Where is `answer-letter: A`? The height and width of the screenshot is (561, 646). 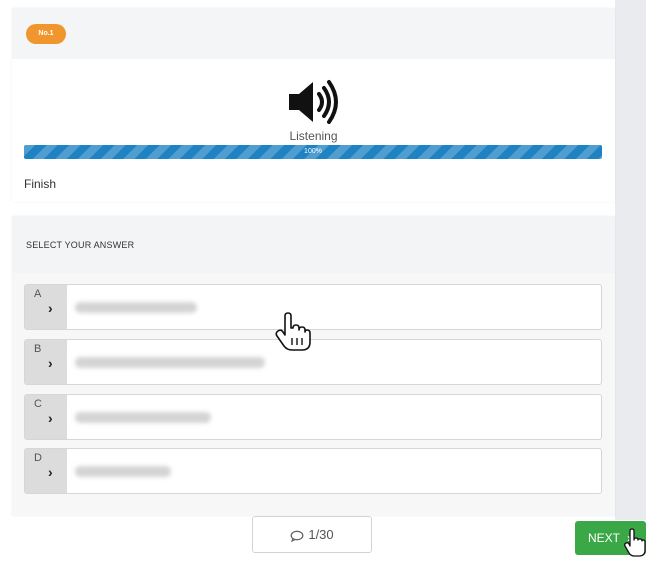 answer-letter: A is located at coordinates (38, 294).